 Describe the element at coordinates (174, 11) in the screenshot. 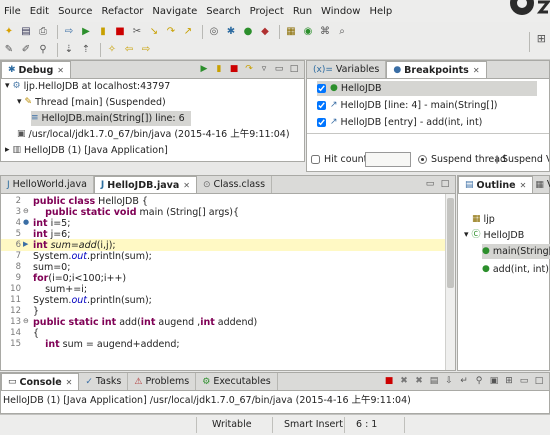

I see `menu-navigate: Navigate` at that location.